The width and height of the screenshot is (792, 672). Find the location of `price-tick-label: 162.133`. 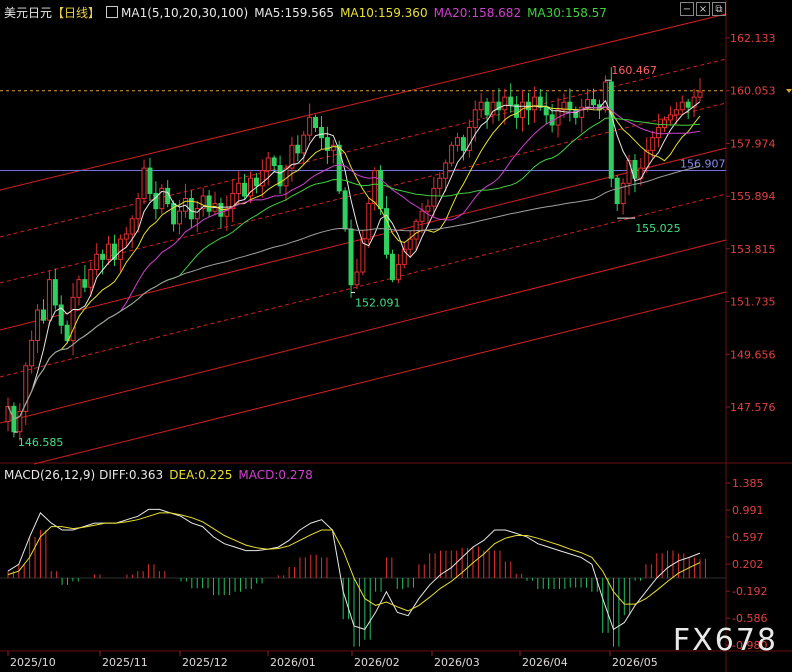

price-tick-label: 162.133 is located at coordinates (753, 38).